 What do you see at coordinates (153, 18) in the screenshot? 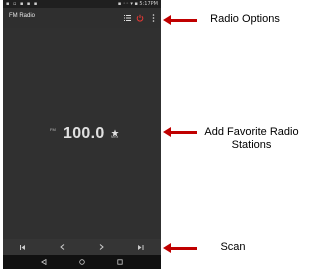
I see `more-options-icon` at bounding box center [153, 18].